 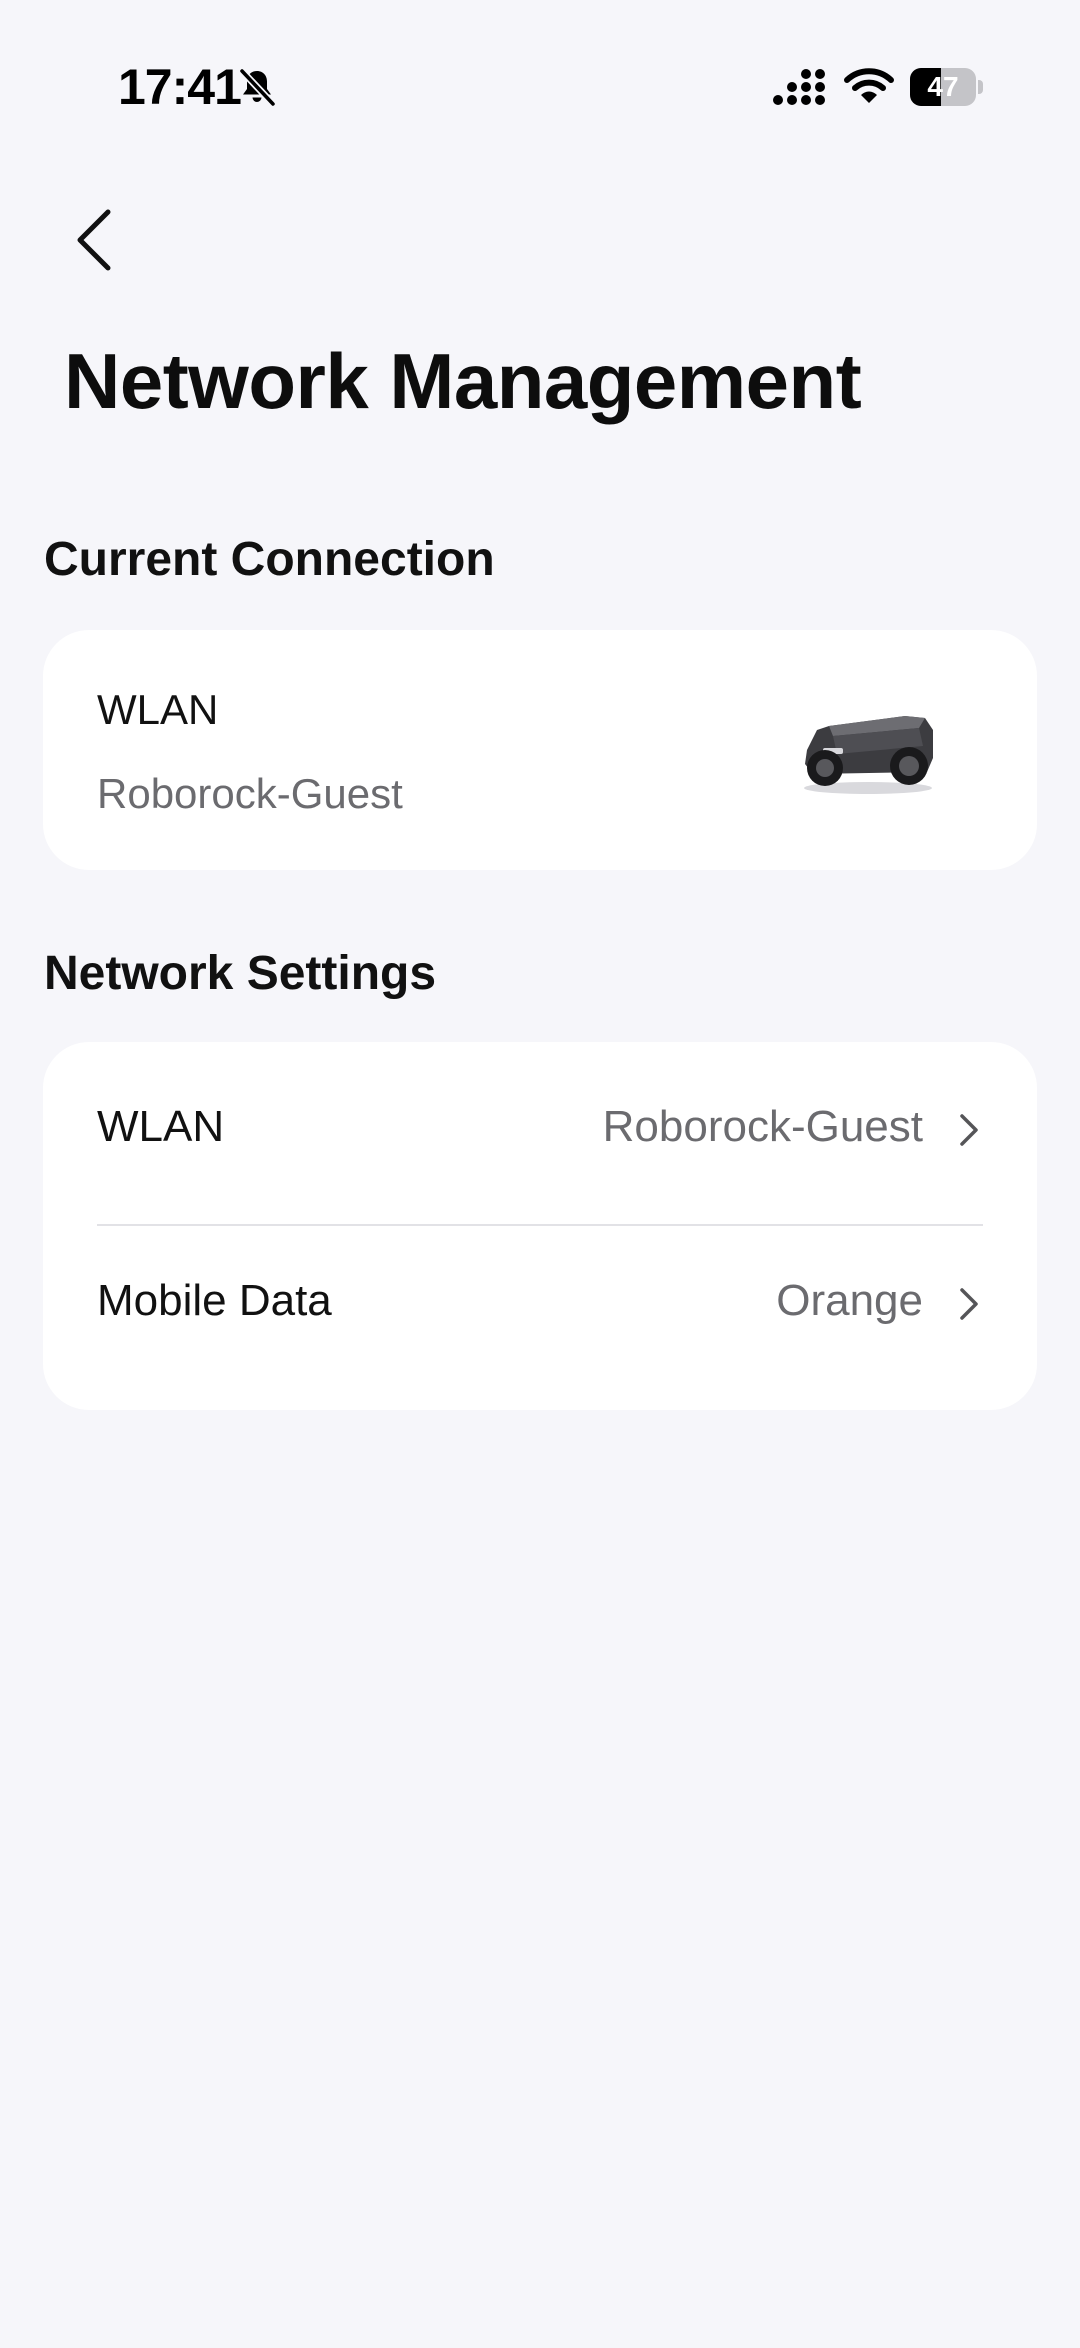 What do you see at coordinates (540, 750) in the screenshot?
I see `current-connection-card: WLAN Roborock-Guest` at bounding box center [540, 750].